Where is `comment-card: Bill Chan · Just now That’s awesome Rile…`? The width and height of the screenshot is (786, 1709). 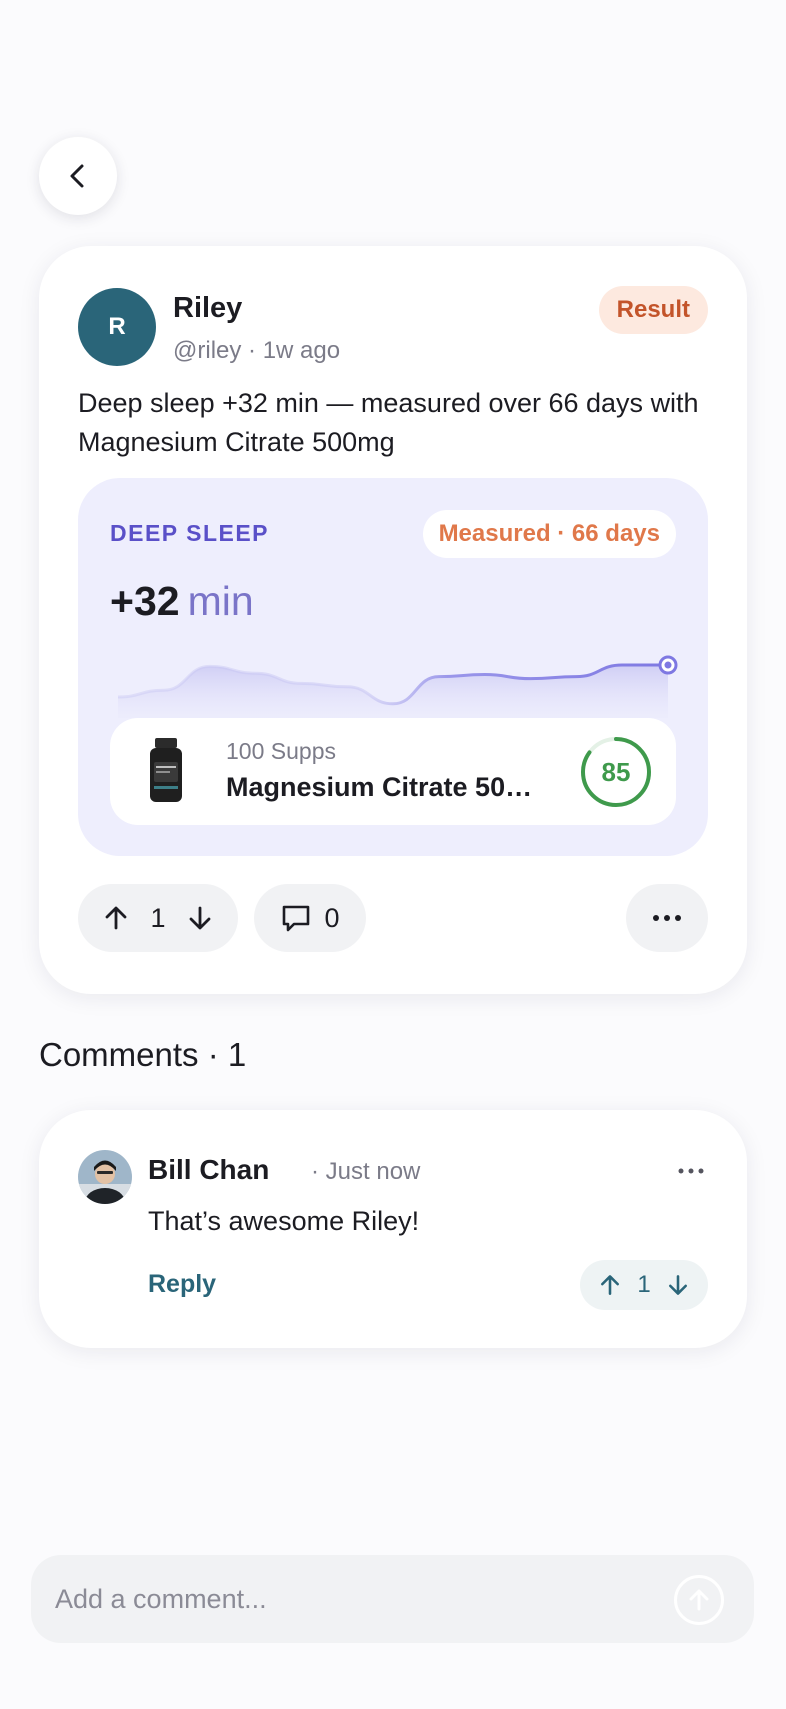 comment-card: Bill Chan · Just now That’s awesome Rile… is located at coordinates (393, 1229).